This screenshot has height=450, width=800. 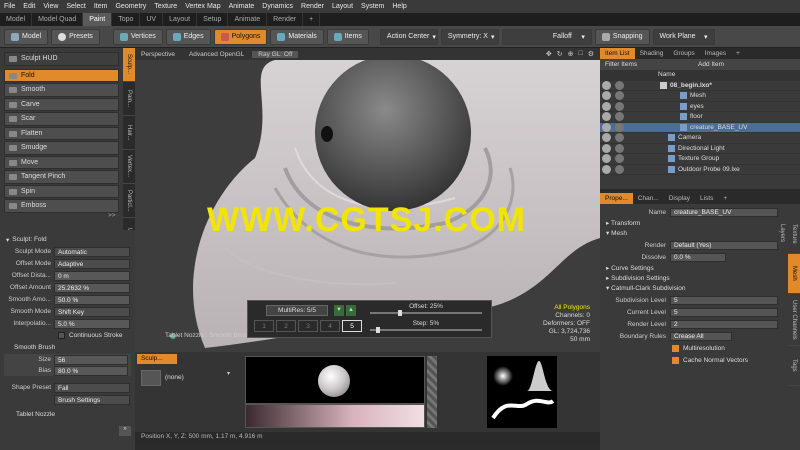 I want to click on materials-button: Materials, so click(x=297, y=36).